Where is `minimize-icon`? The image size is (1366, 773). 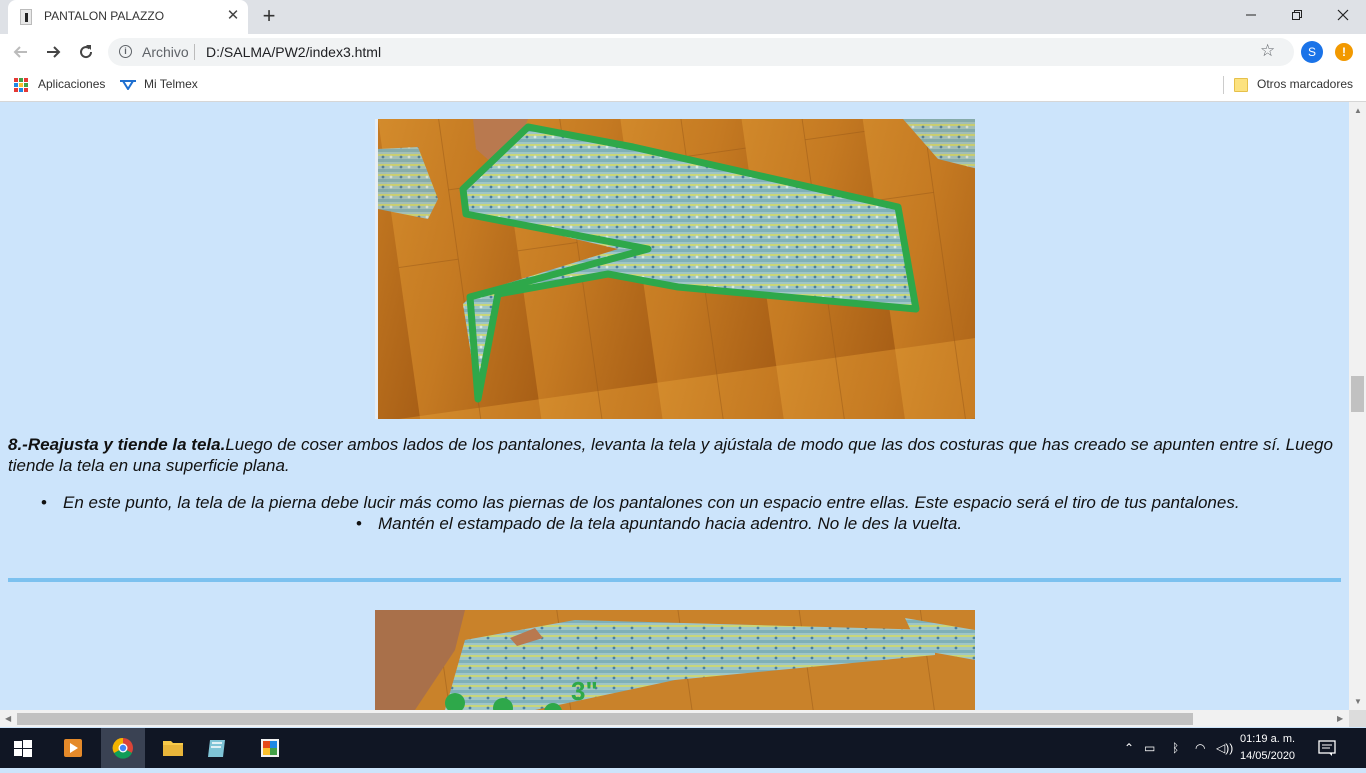
minimize-icon is located at coordinates (1251, 15).